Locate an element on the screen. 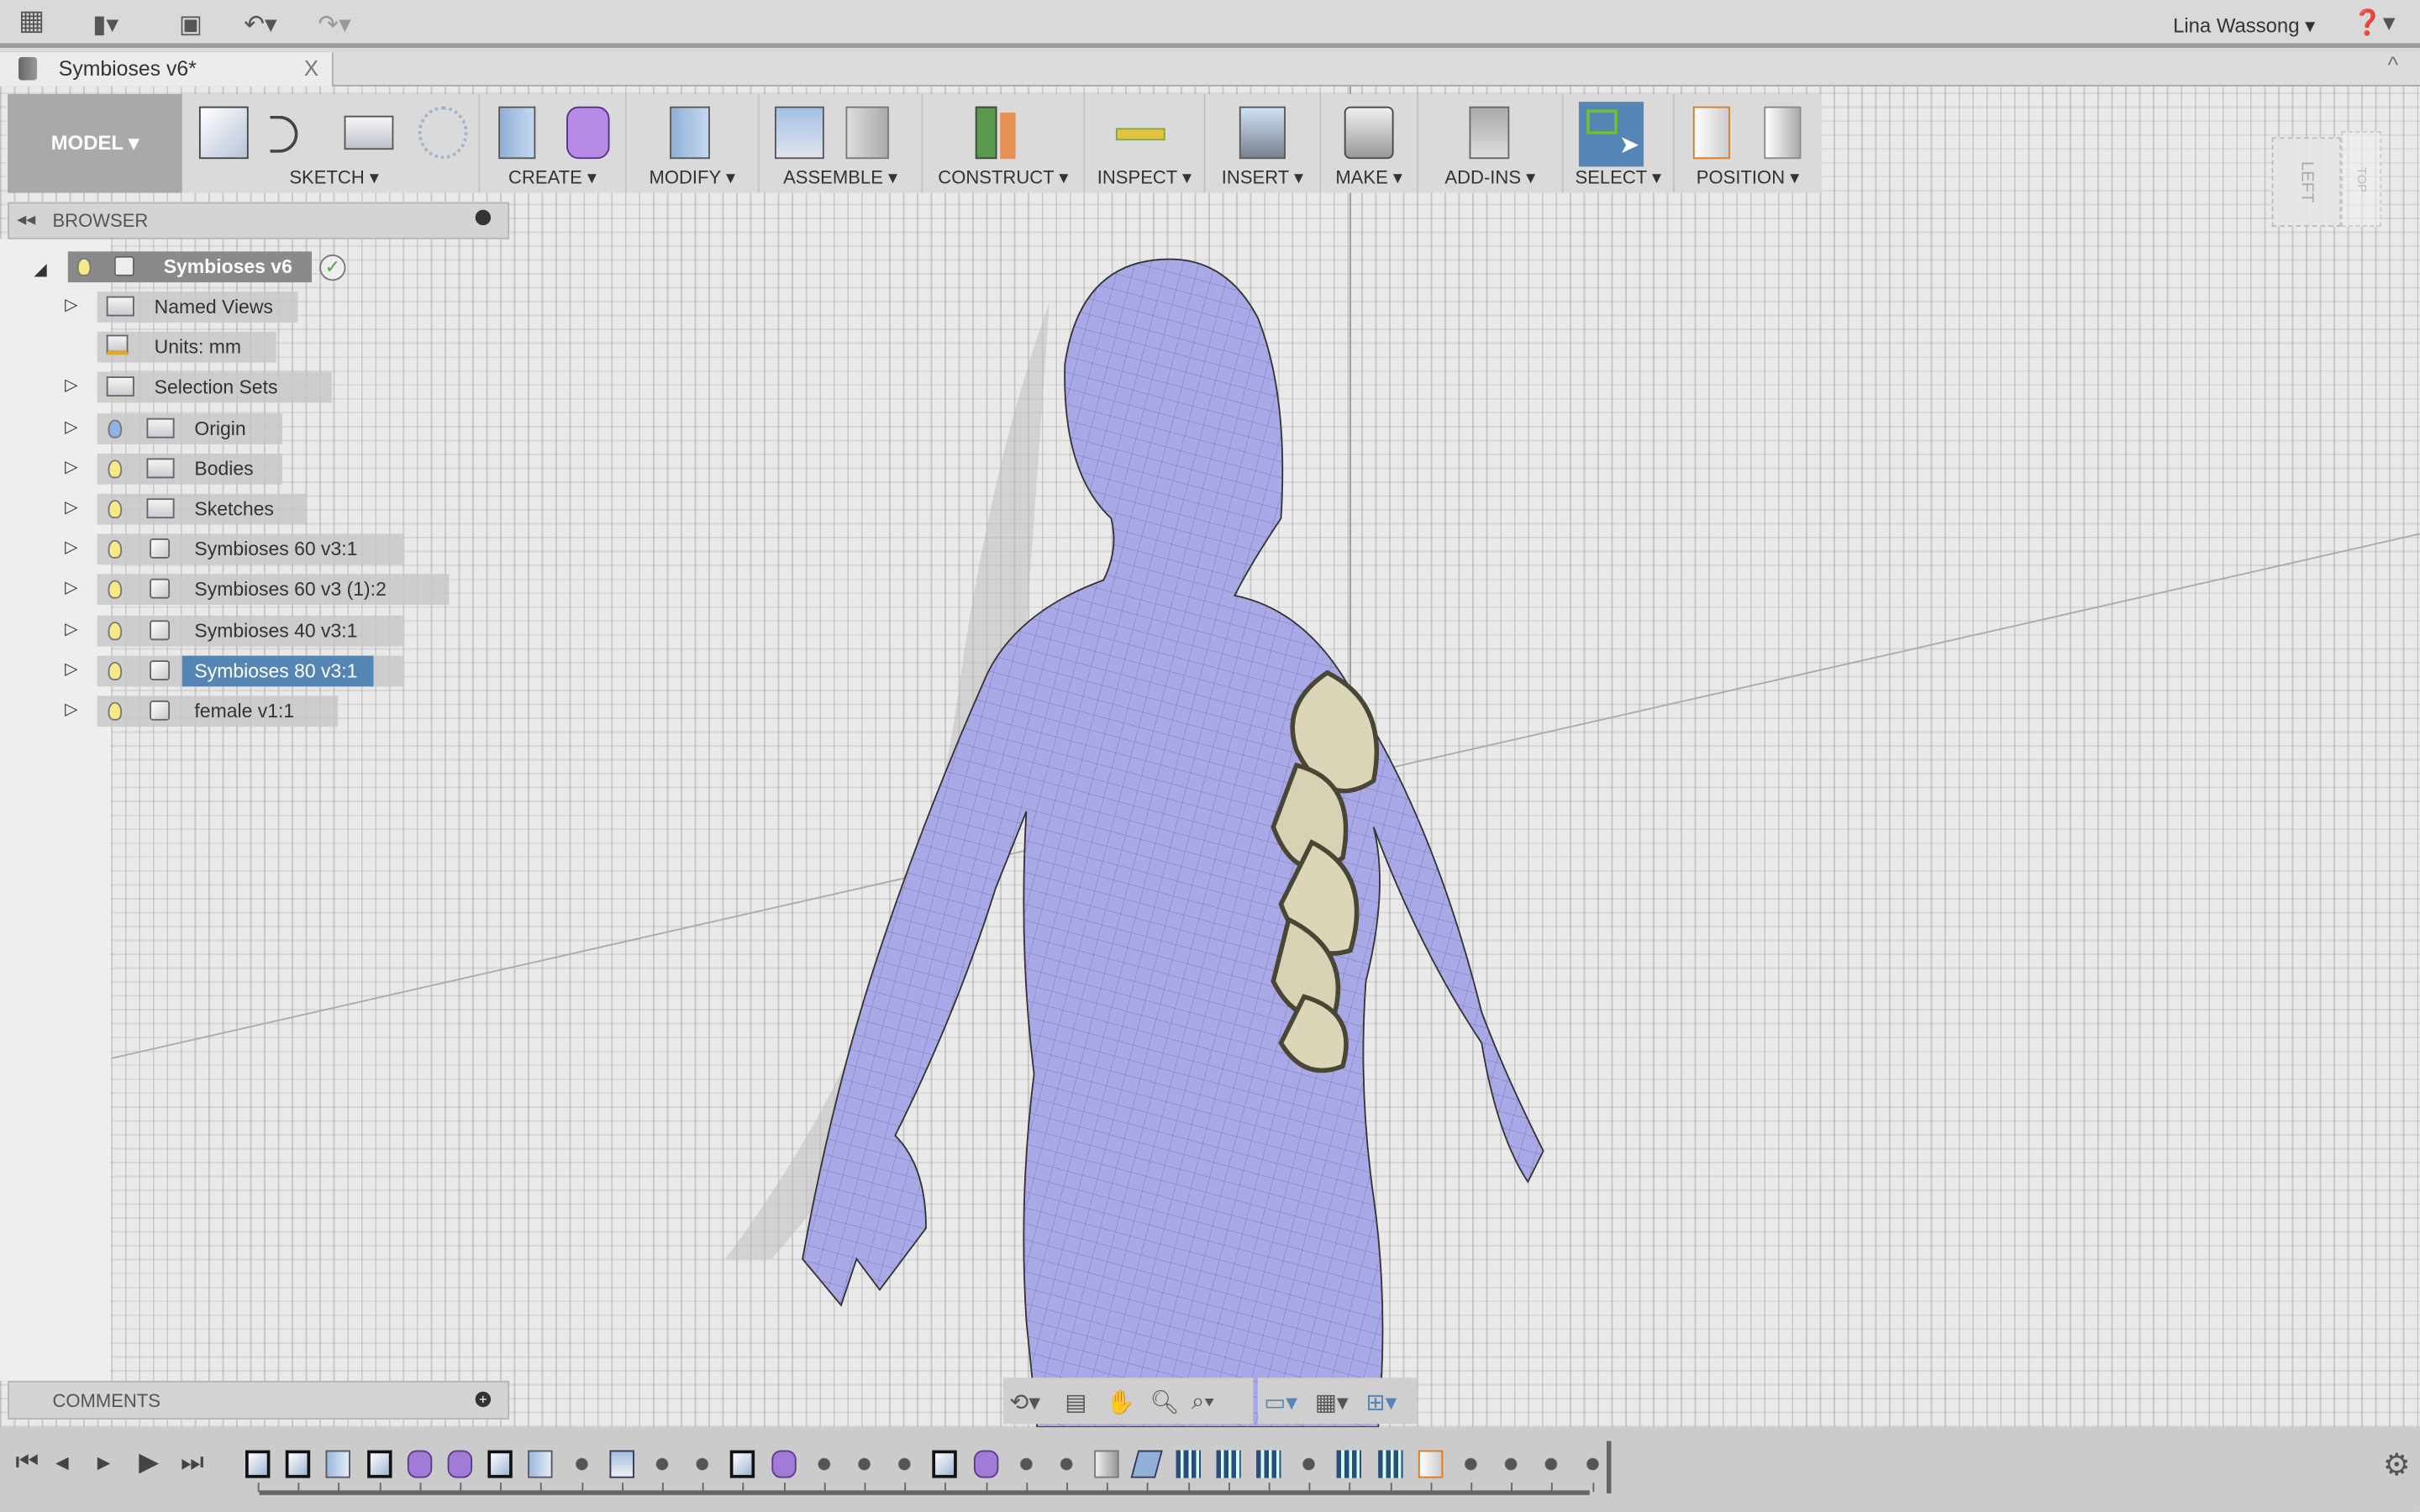 The image size is (2420, 1512). capture-position-icon is located at coordinates (1711, 133).